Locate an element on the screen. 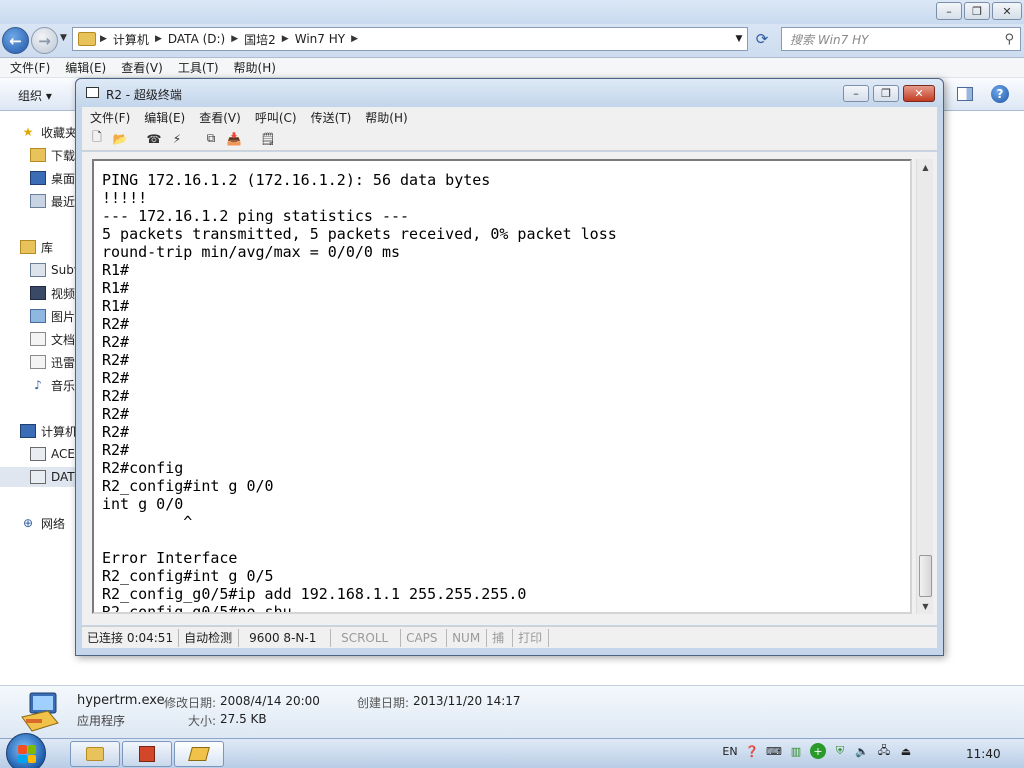 The height and width of the screenshot is (768, 1024). breadcrumb-computer: 计算机 is located at coordinates (131, 39).